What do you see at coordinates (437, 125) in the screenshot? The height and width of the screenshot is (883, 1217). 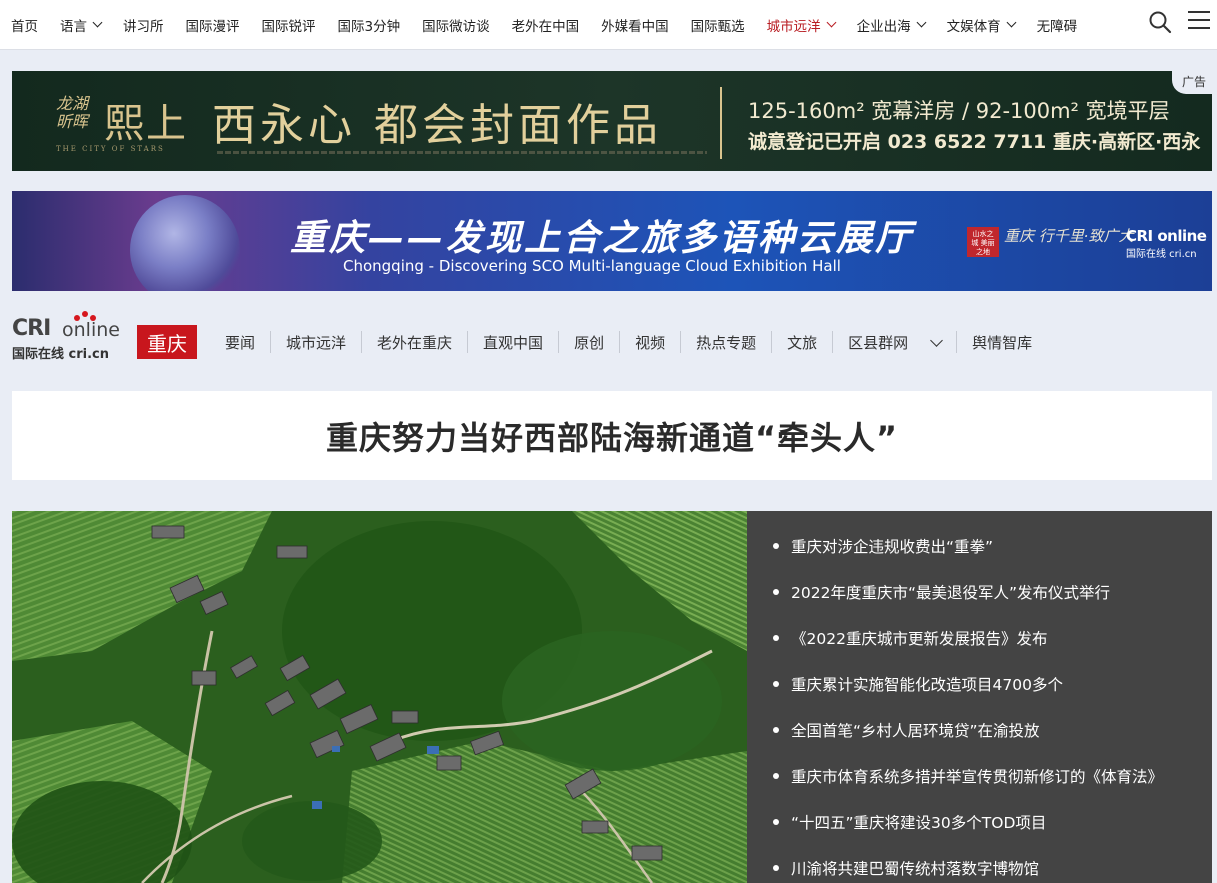 I see `ad-headline: 西永心 都会封面作品` at bounding box center [437, 125].